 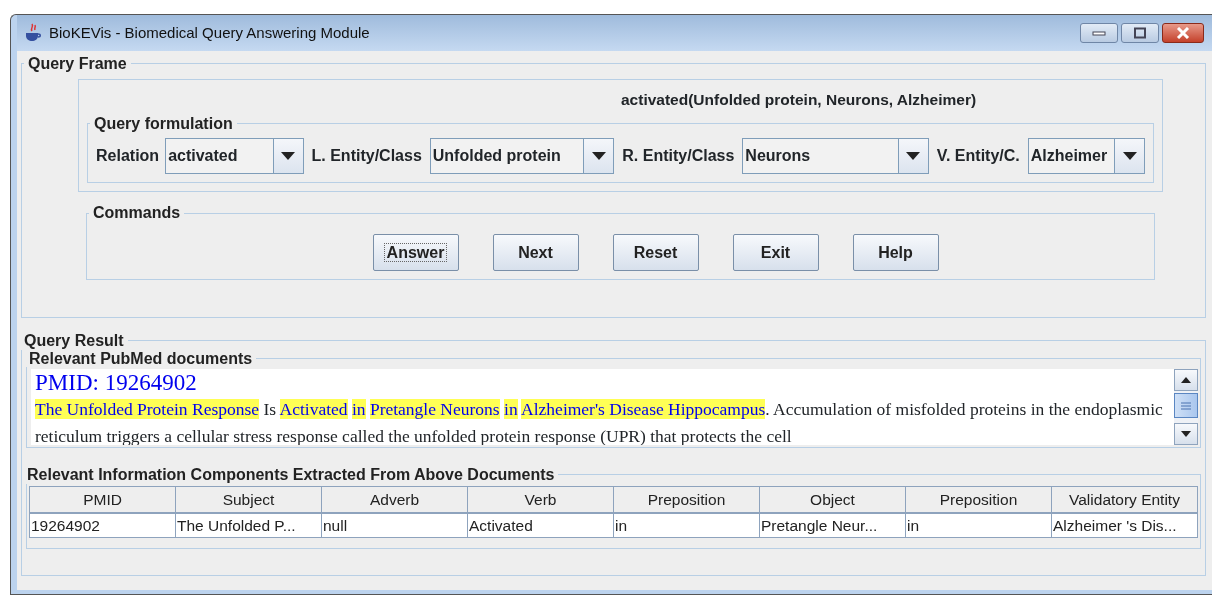 I want to click on table-cell: null, so click(x=394, y=525).